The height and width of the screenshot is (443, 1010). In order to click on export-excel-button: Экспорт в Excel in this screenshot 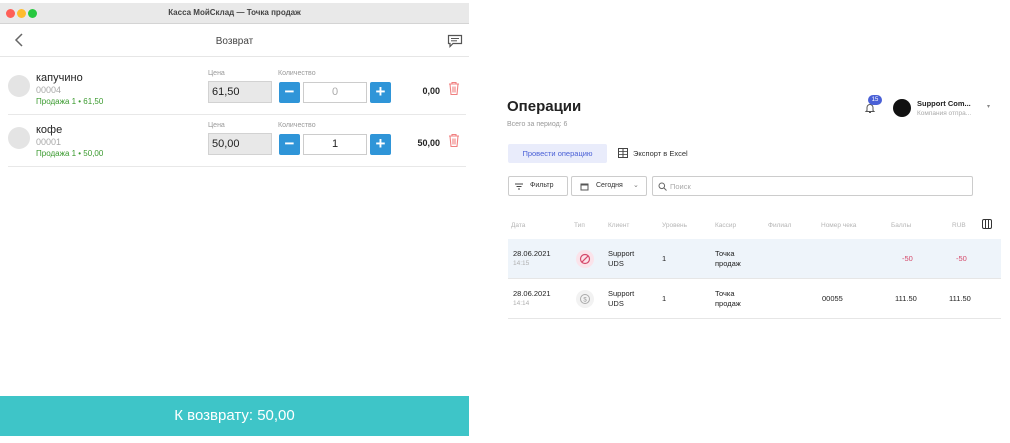, I will do `click(660, 153)`.